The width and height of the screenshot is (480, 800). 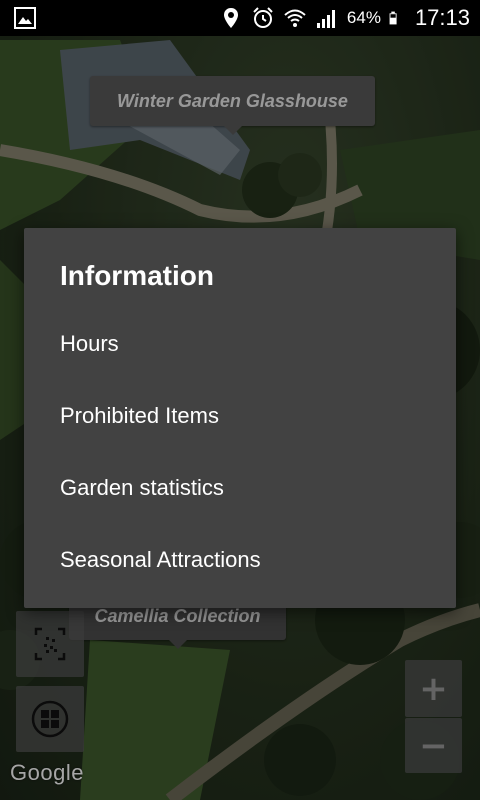 What do you see at coordinates (25, 18) in the screenshot?
I see `gallery-icon` at bounding box center [25, 18].